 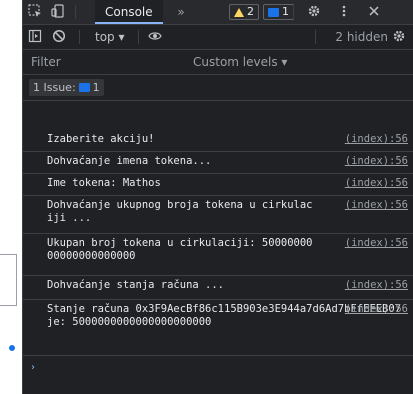 I want to click on issues-count: 1, so click(x=96, y=87).